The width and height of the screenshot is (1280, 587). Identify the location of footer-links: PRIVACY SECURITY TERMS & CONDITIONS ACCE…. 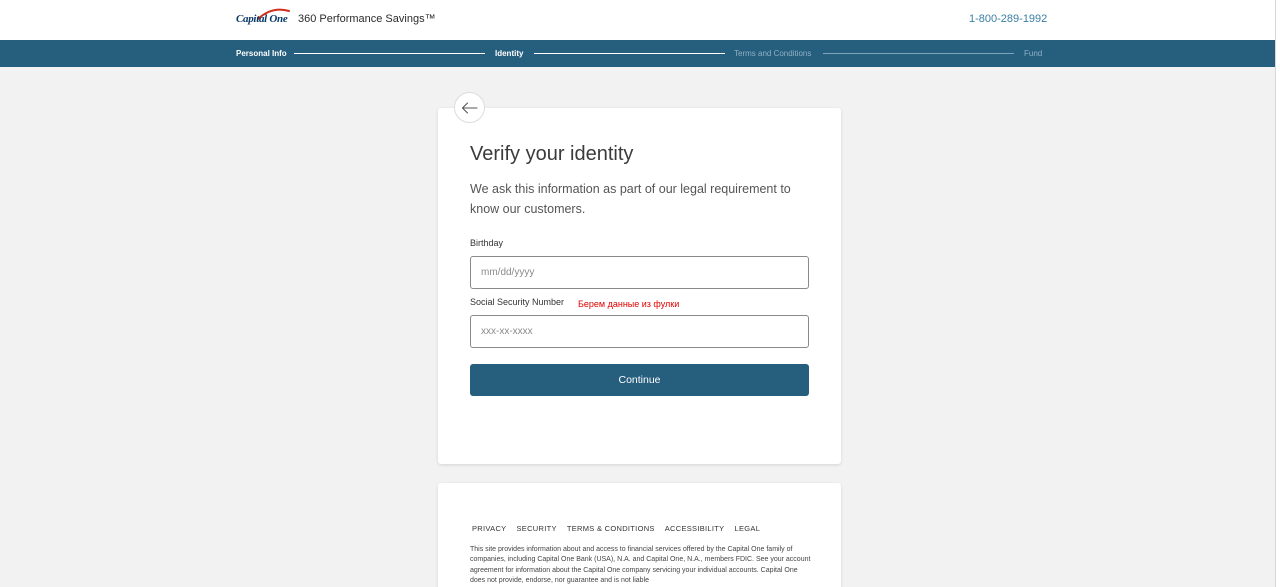
(621, 528).